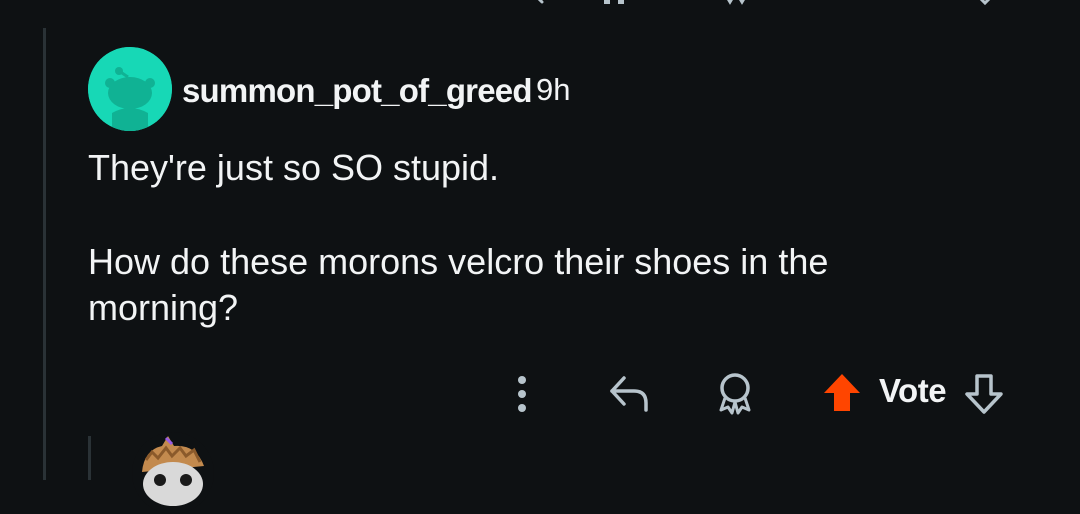  Describe the element at coordinates (357, 91) in the screenshot. I see `username: summon_pot_of_greed` at that location.